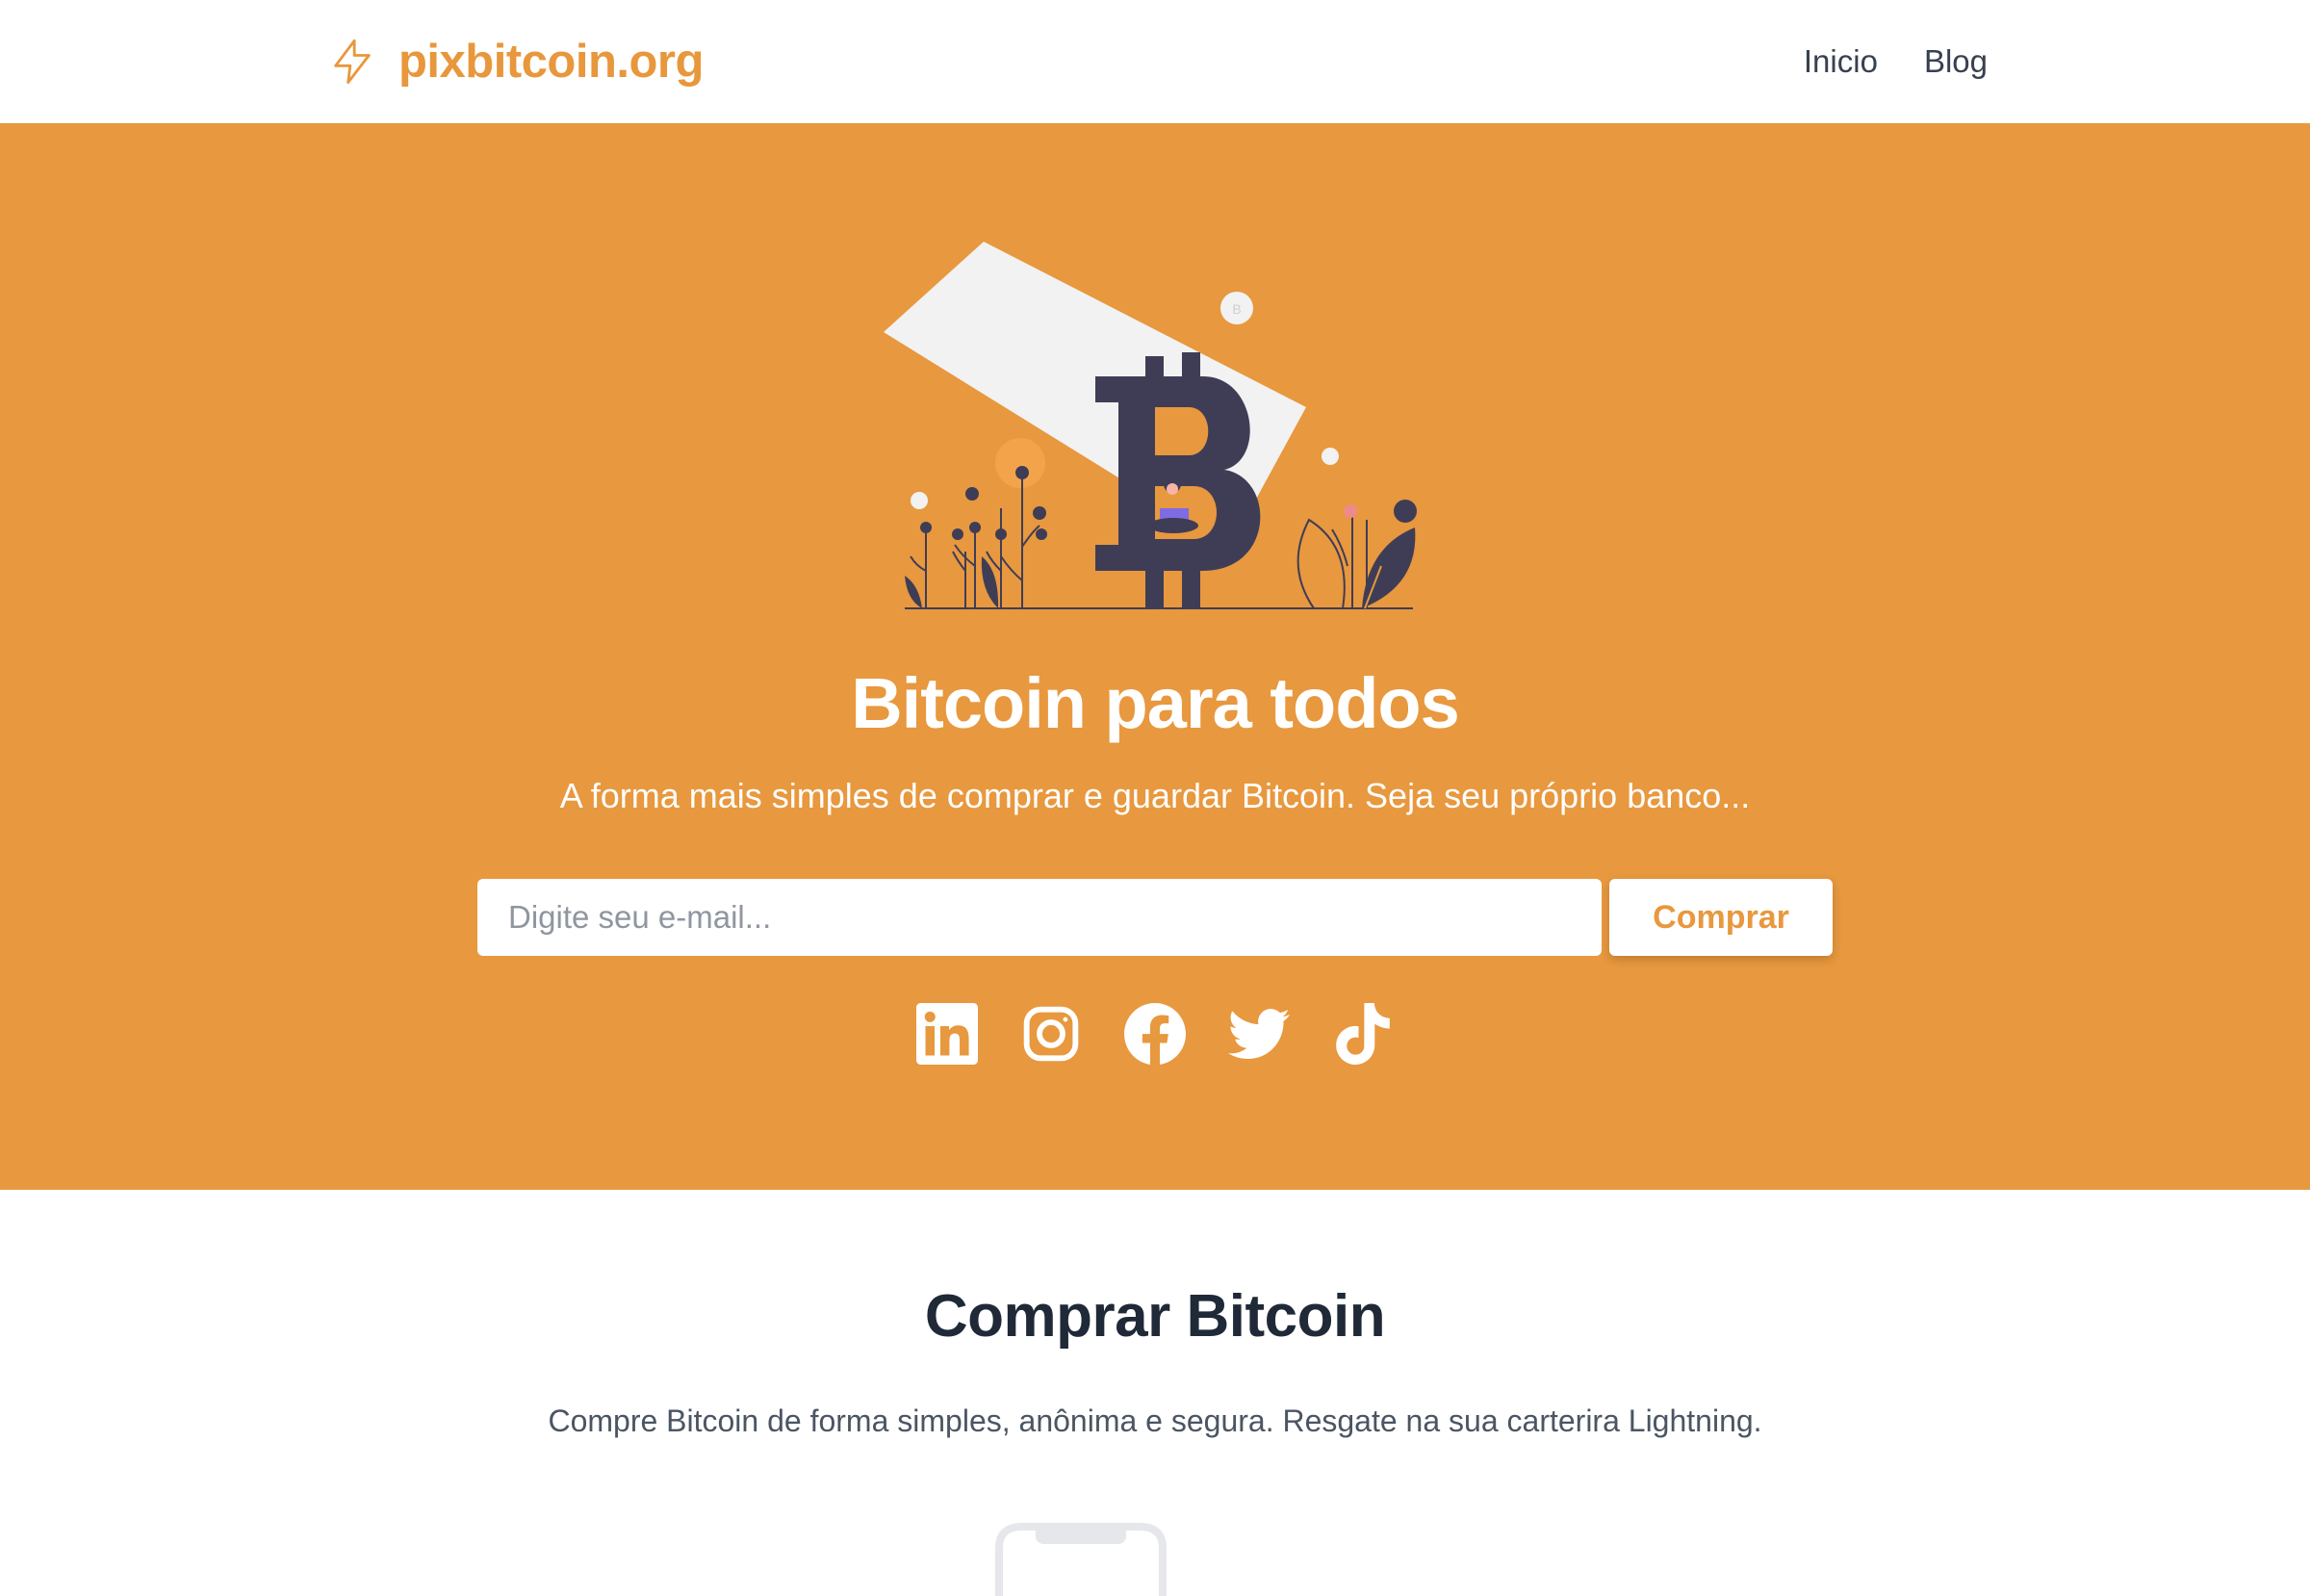 The image size is (2310, 1596). Describe the element at coordinates (1150, 426) in the screenshot. I see `bitcoin-illustration: B` at that location.